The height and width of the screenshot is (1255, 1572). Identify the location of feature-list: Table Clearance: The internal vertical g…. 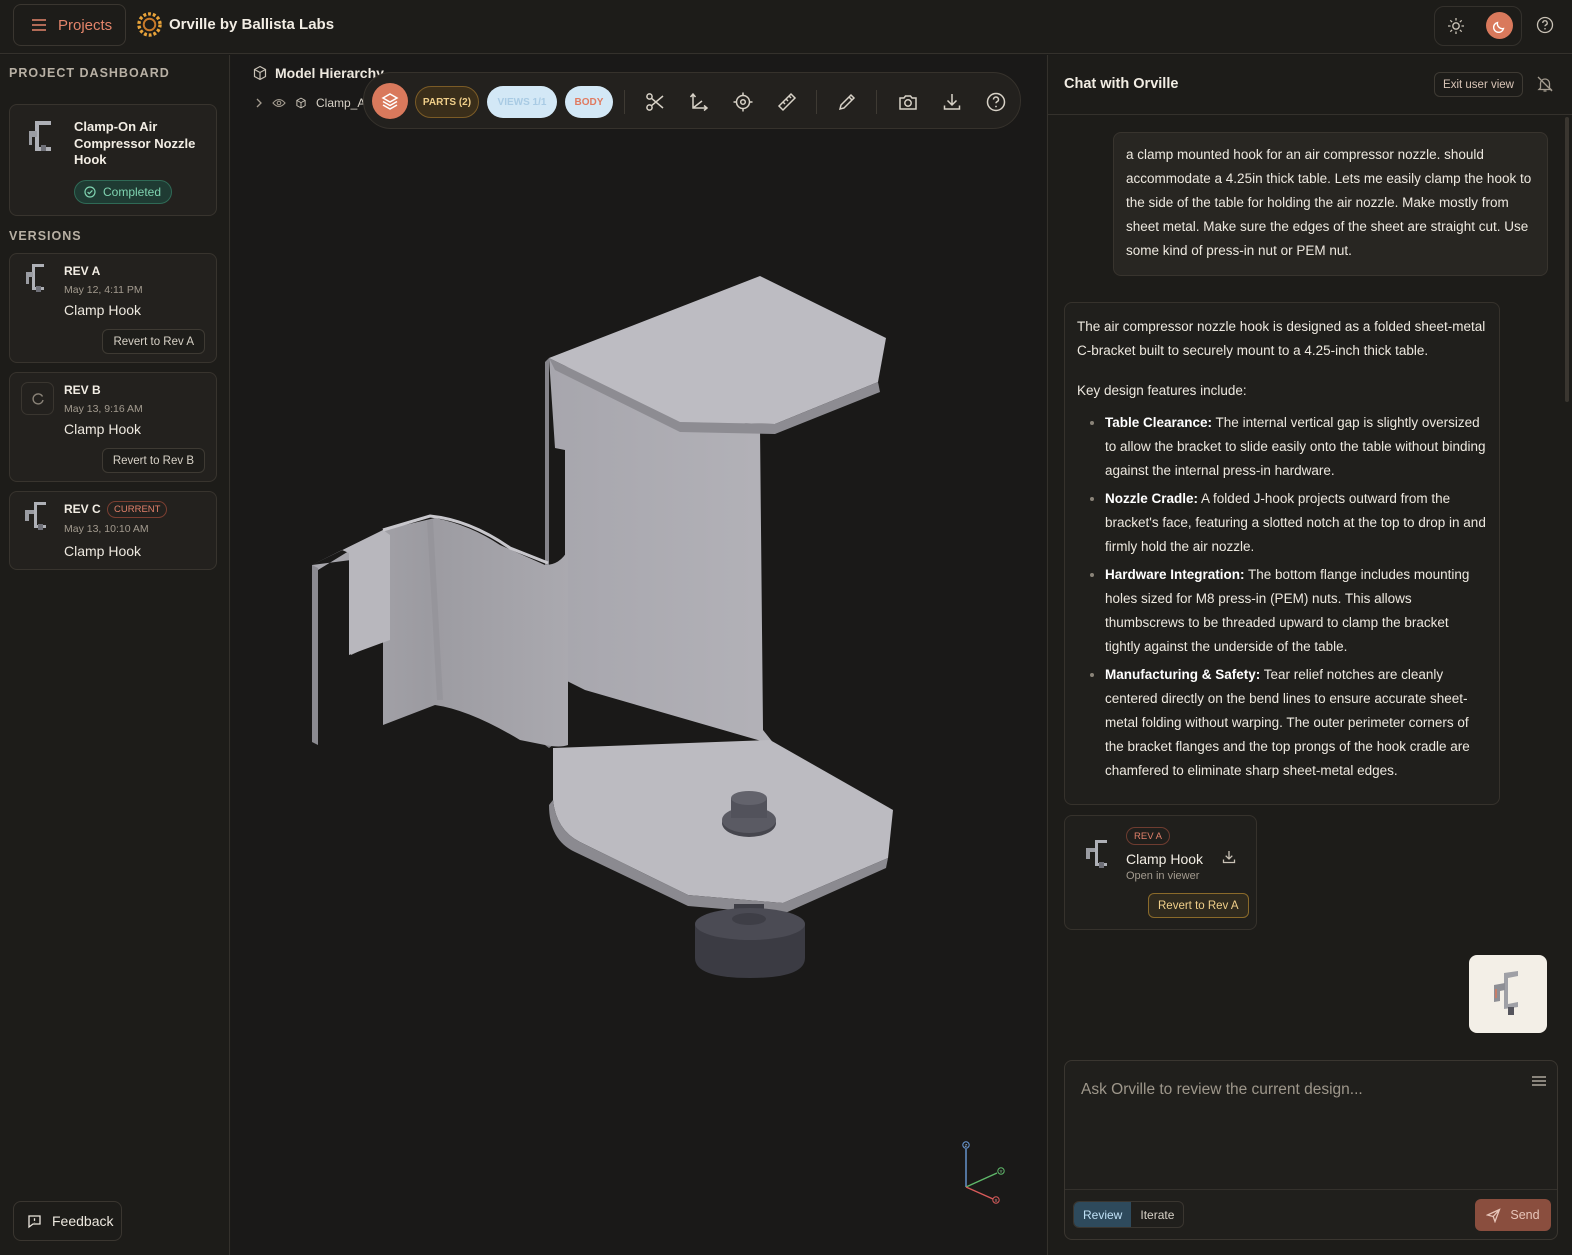
(1282, 597).